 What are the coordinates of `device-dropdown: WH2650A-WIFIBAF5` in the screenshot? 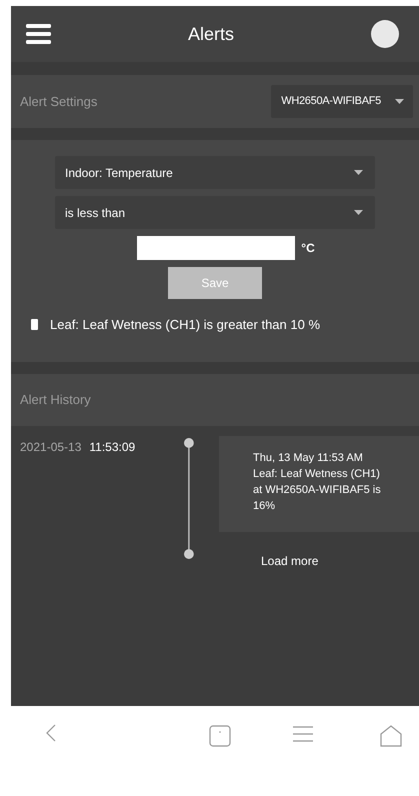 It's located at (342, 101).